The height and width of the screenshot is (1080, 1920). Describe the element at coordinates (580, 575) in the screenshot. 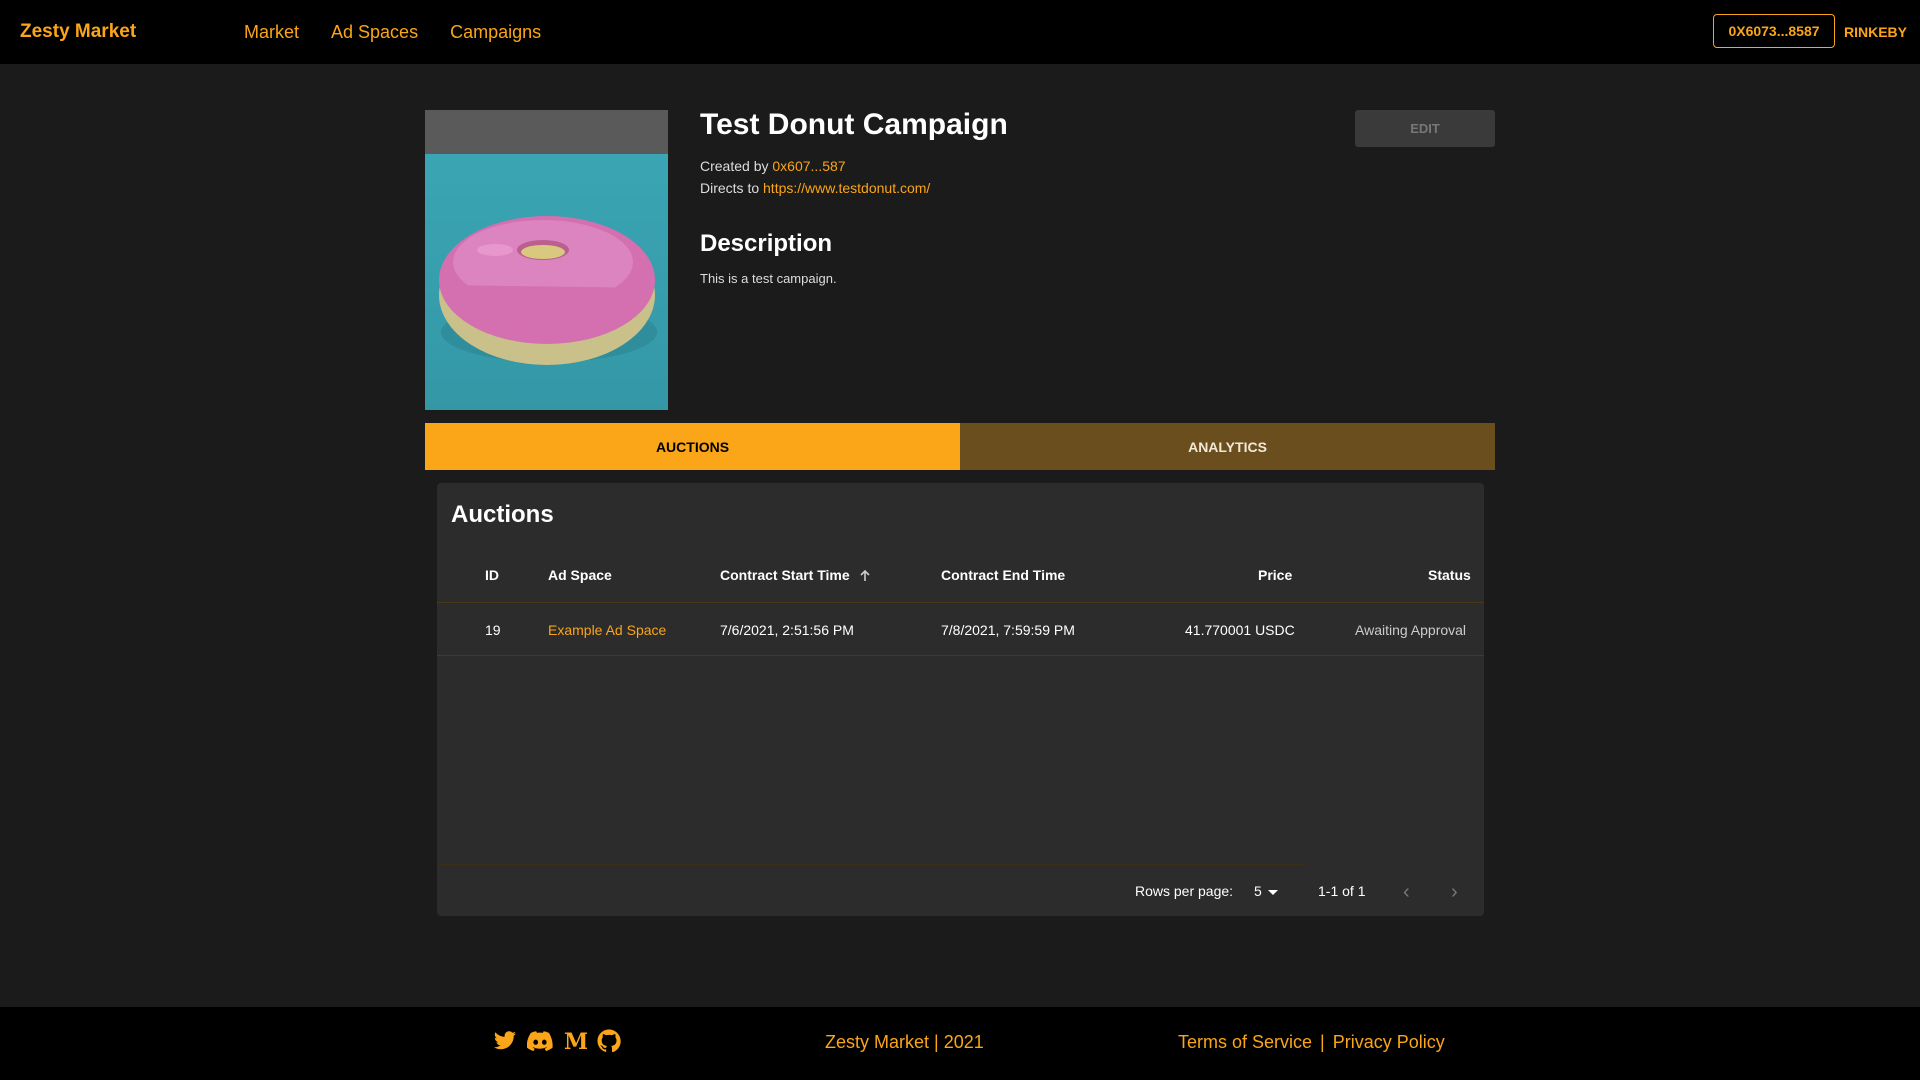

I see `column-header-ad-space: Ad Space` at that location.